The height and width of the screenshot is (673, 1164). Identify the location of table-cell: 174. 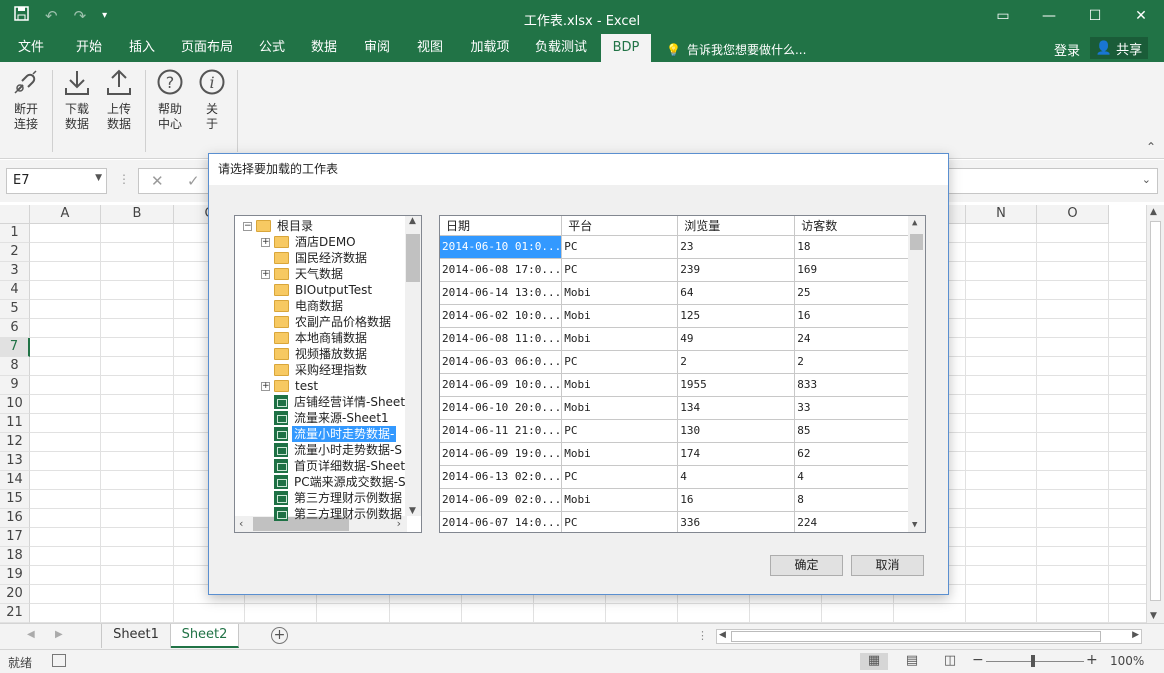
(736, 454).